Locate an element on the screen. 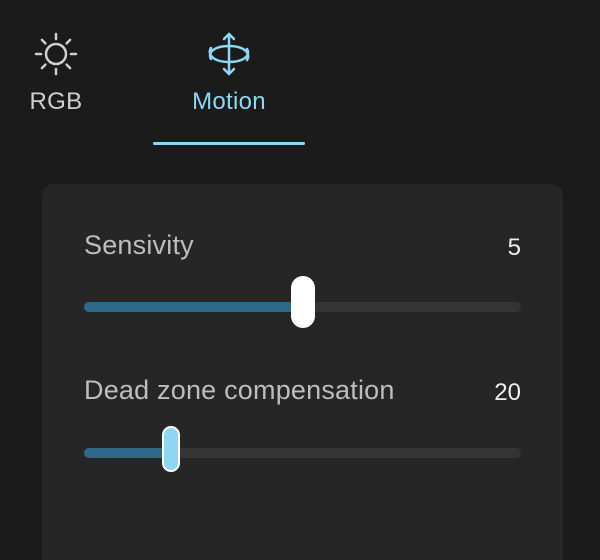  sensitivity-slider-thumb is located at coordinates (302, 302).